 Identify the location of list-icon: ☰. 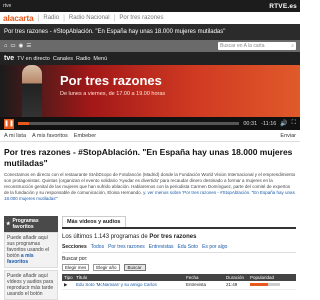
(28, 46).